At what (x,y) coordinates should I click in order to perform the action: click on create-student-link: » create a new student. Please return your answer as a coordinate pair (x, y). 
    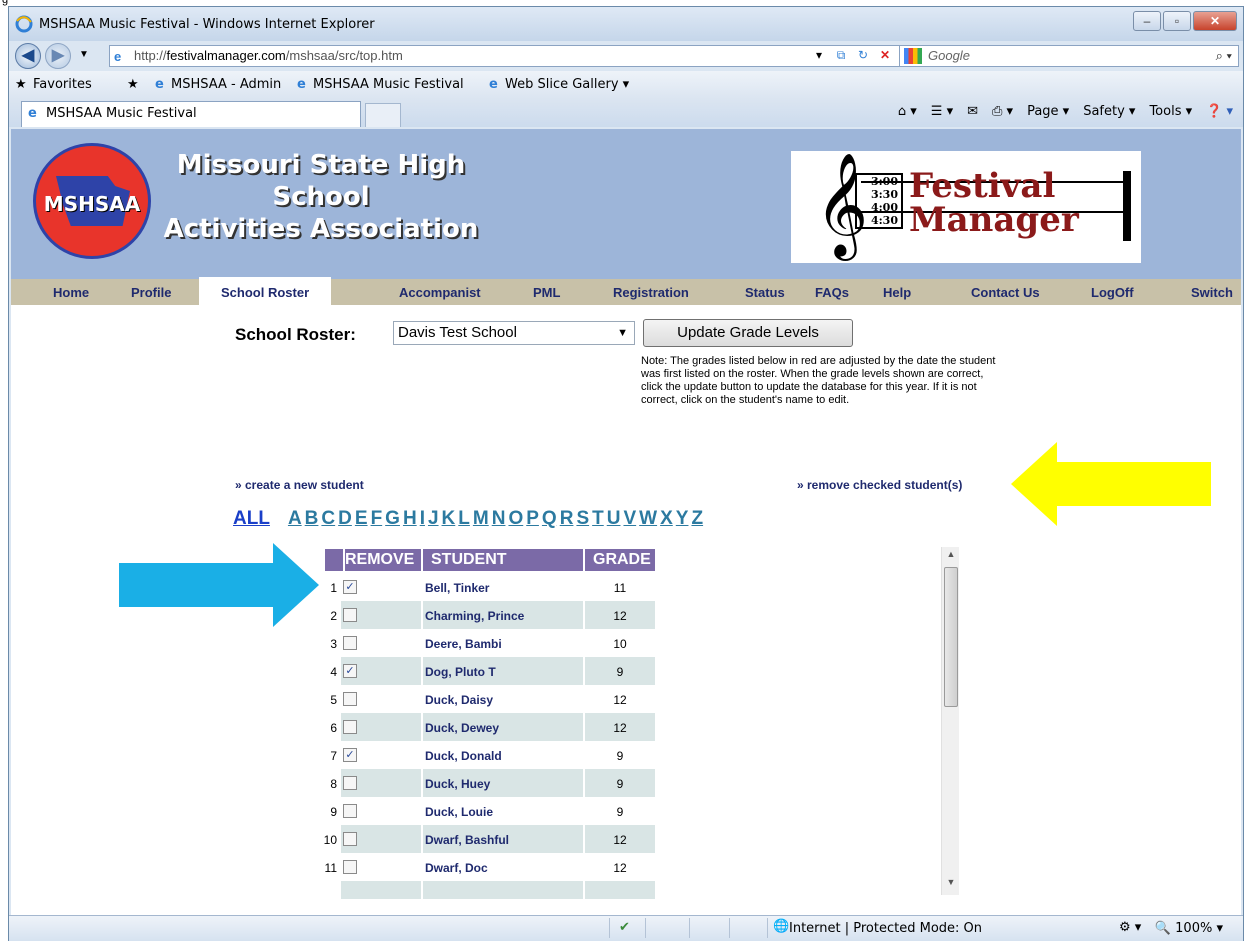
    Looking at the image, I should click on (299, 485).